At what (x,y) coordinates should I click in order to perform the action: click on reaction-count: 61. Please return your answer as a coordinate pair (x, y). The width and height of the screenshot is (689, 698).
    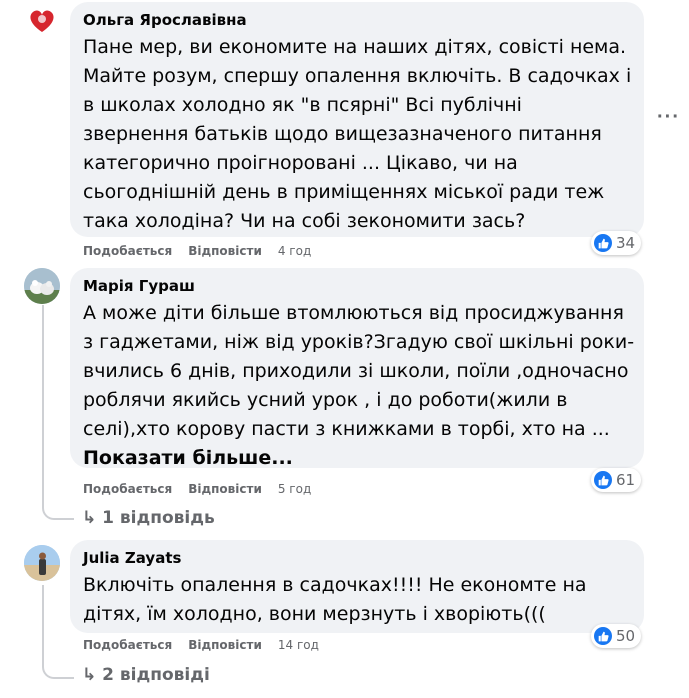
    Looking at the image, I should click on (616, 480).